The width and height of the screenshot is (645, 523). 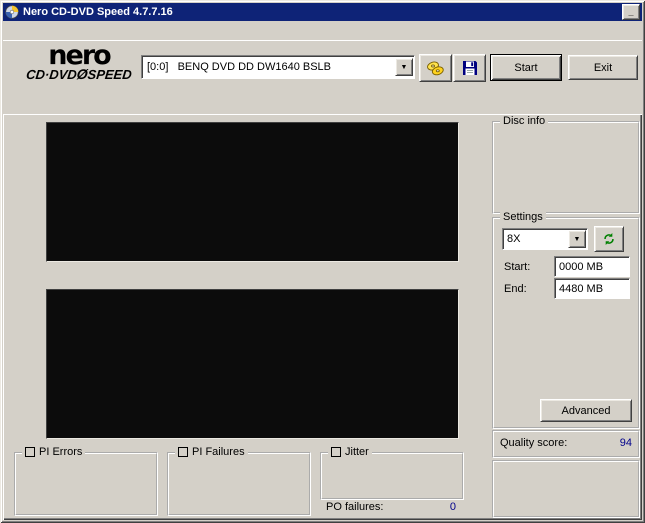 What do you see at coordinates (239, 67) in the screenshot?
I see `drive-select-value: [0:0] BENQ DVD DD DW1640 BSLB` at bounding box center [239, 67].